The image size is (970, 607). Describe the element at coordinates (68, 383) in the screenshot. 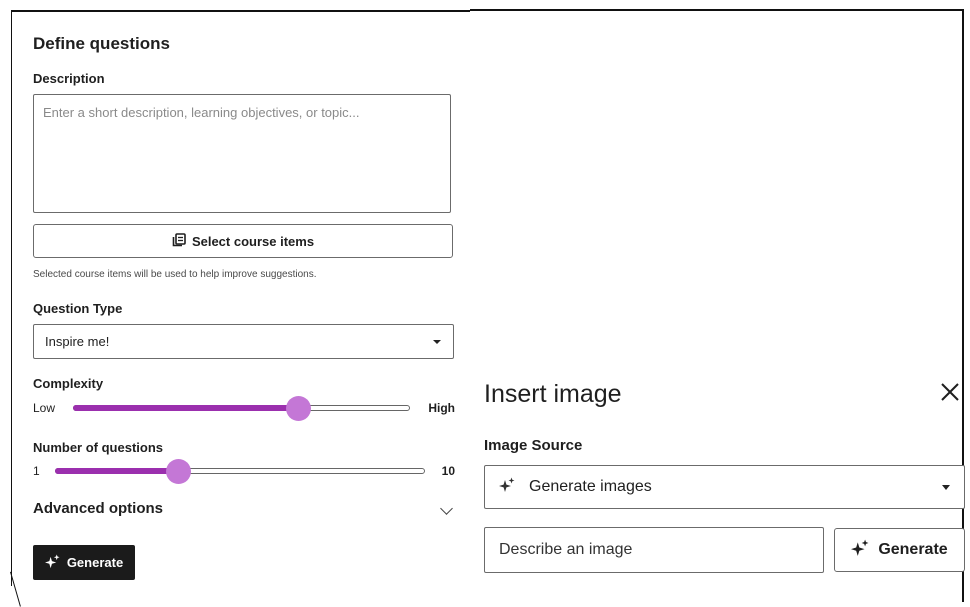

I see `complexity-label: Complexity` at that location.